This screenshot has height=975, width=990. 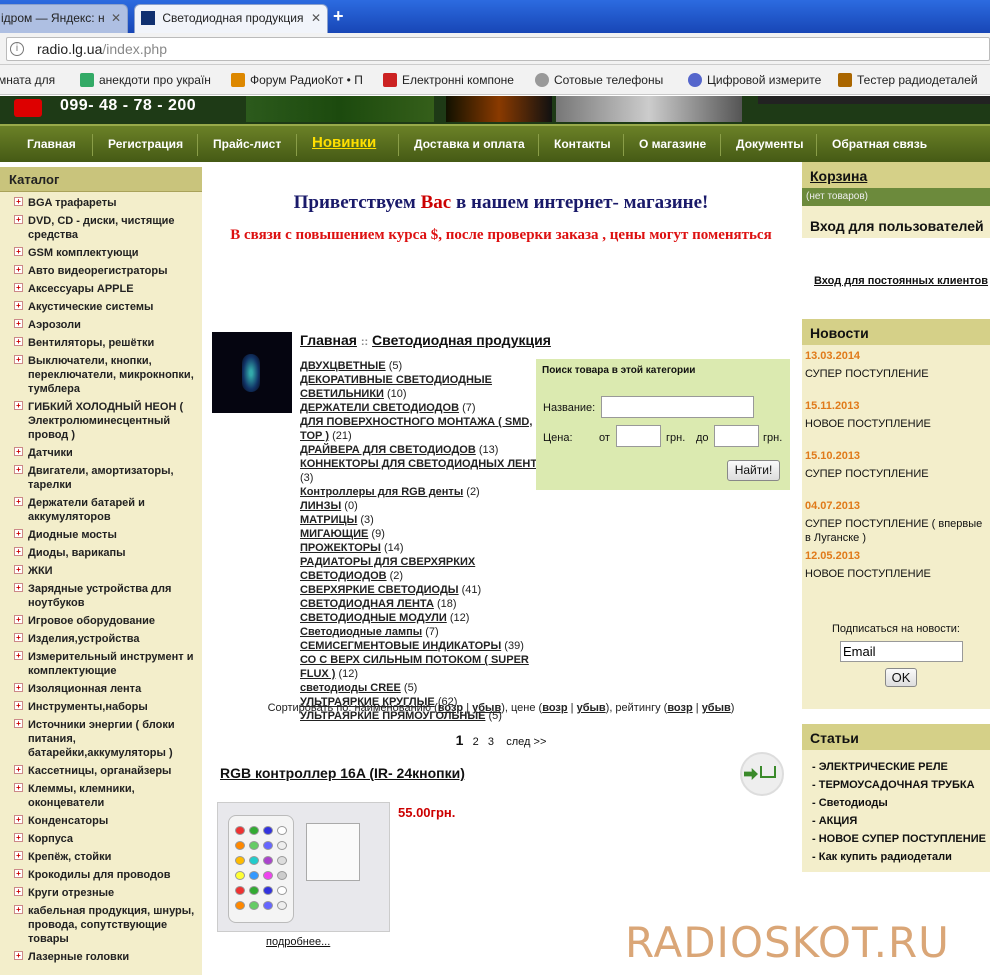 What do you see at coordinates (591, 708) in the screenshot?
I see `sort-price-desc: убыв` at bounding box center [591, 708].